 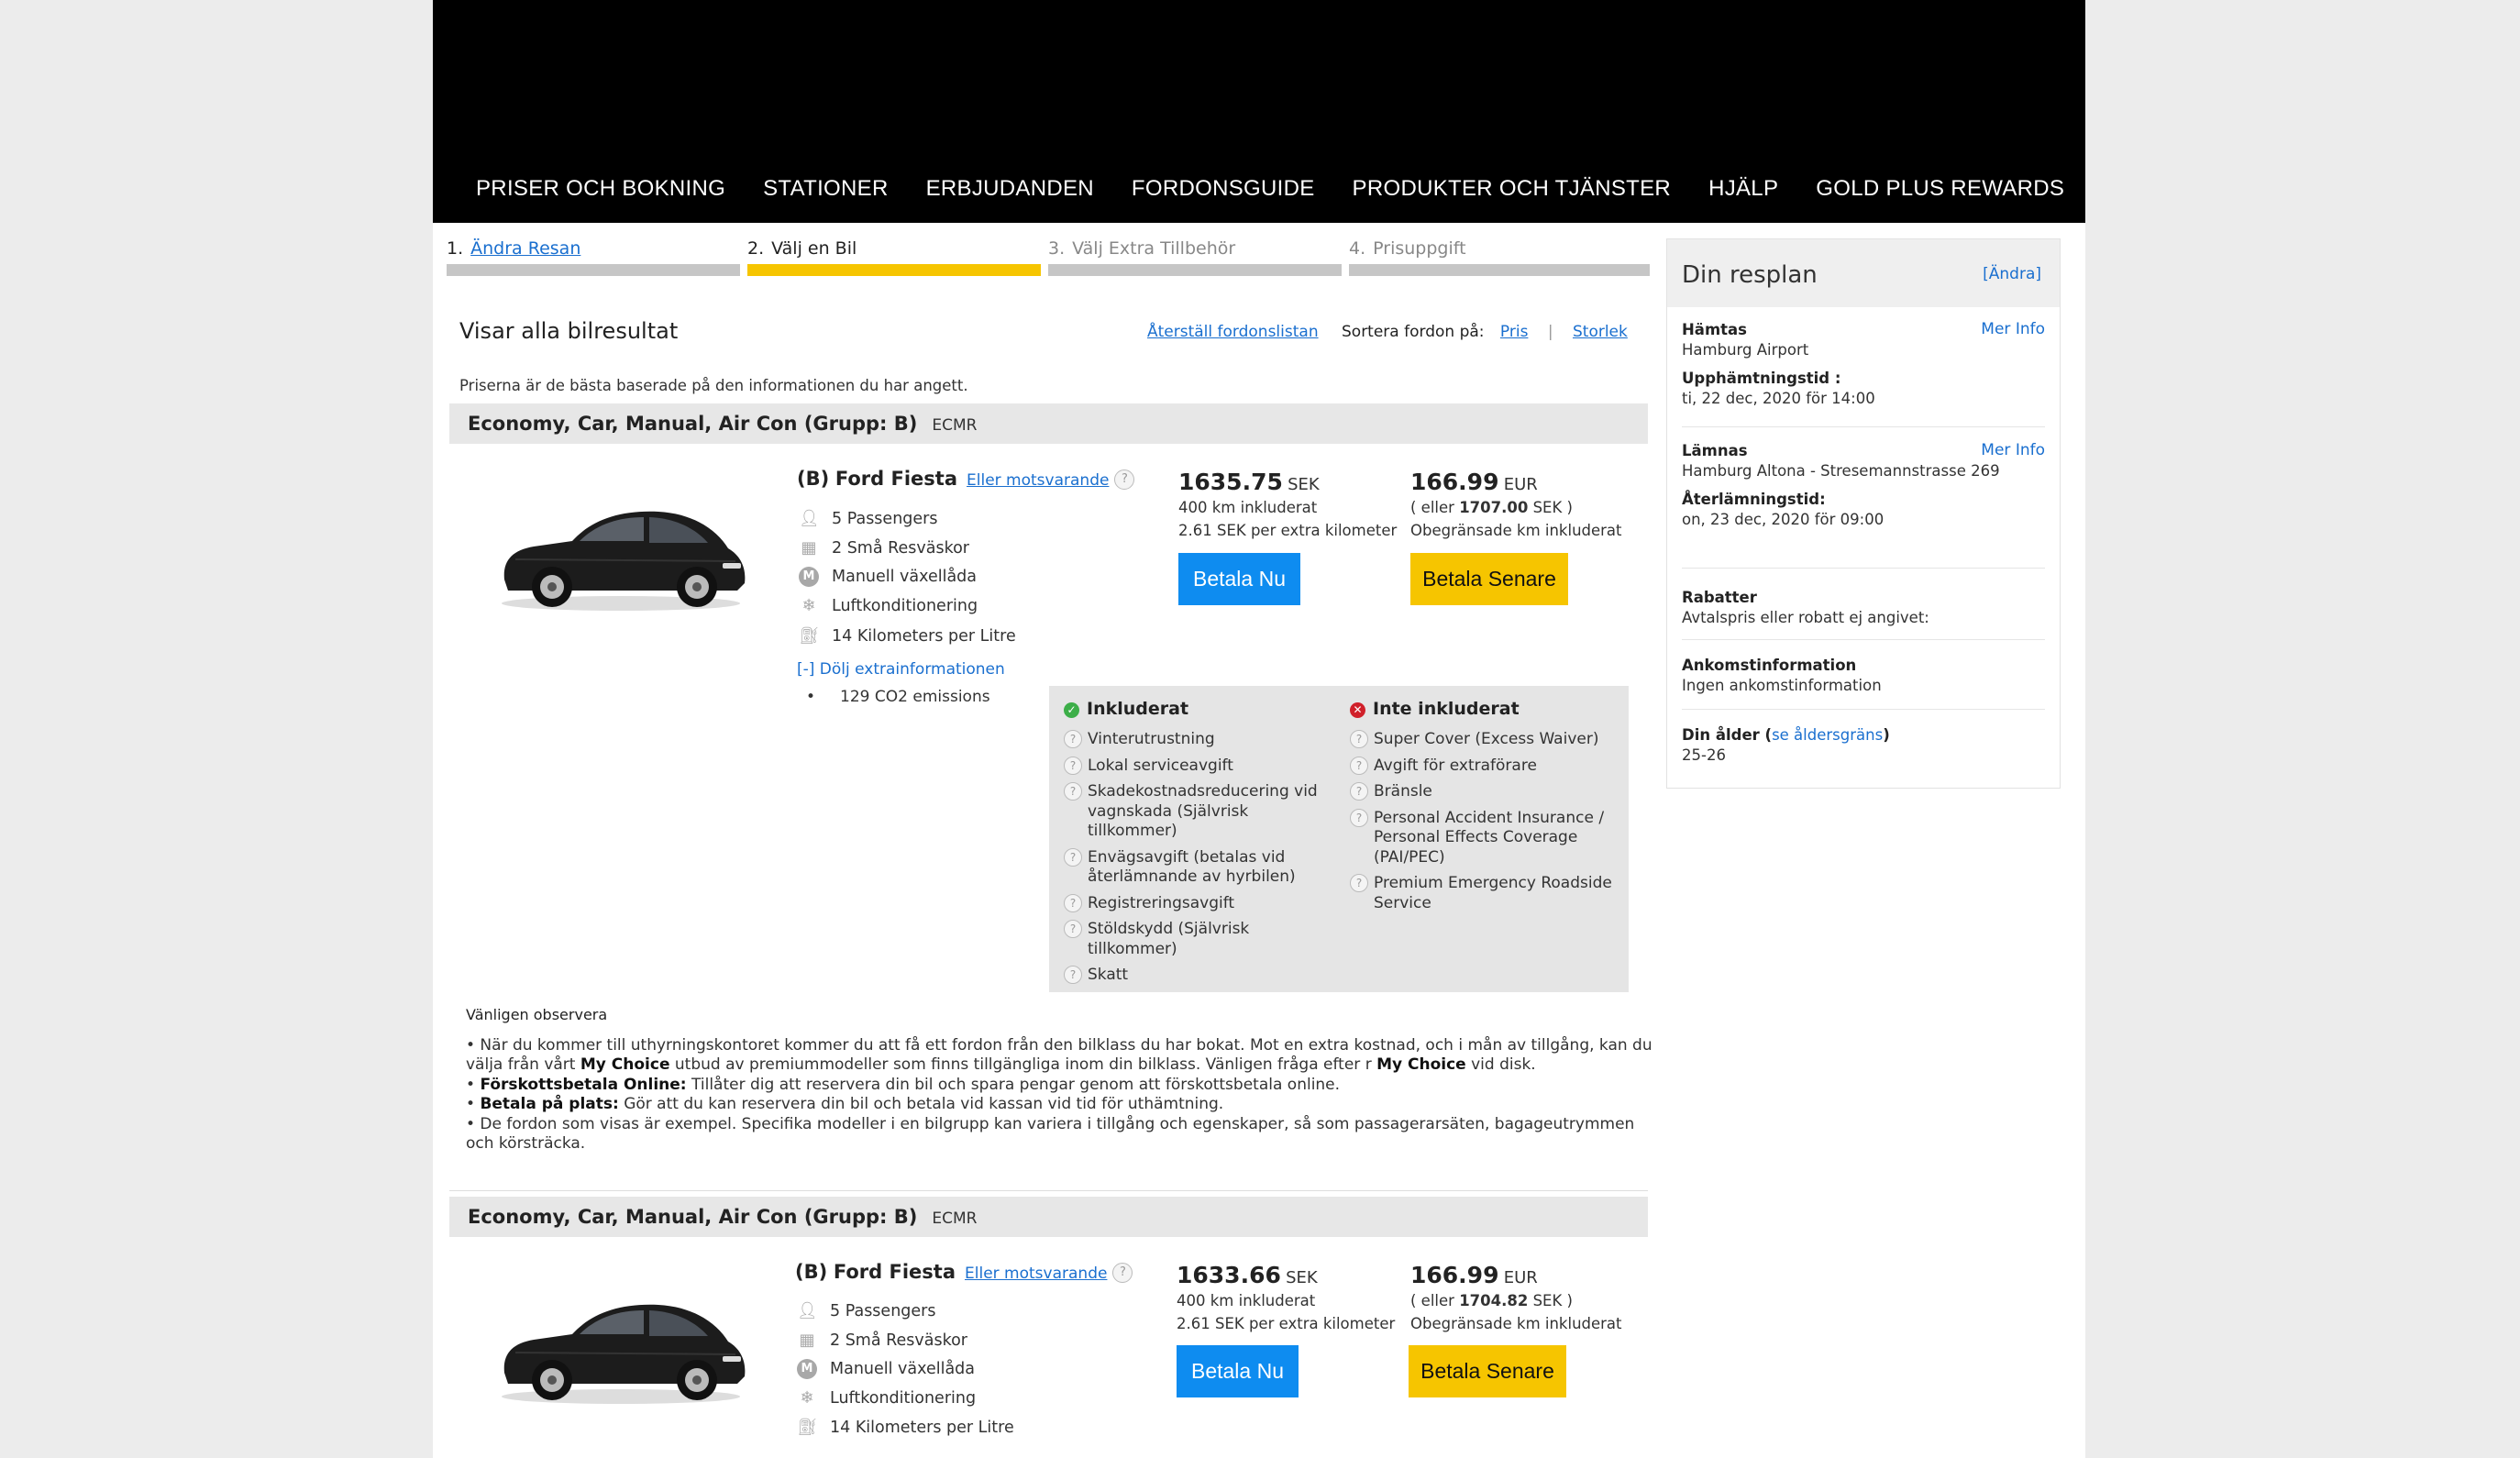 What do you see at coordinates (1783, 519) in the screenshot?
I see `return-time: on, 23 dec, 2020 för 09:00` at bounding box center [1783, 519].